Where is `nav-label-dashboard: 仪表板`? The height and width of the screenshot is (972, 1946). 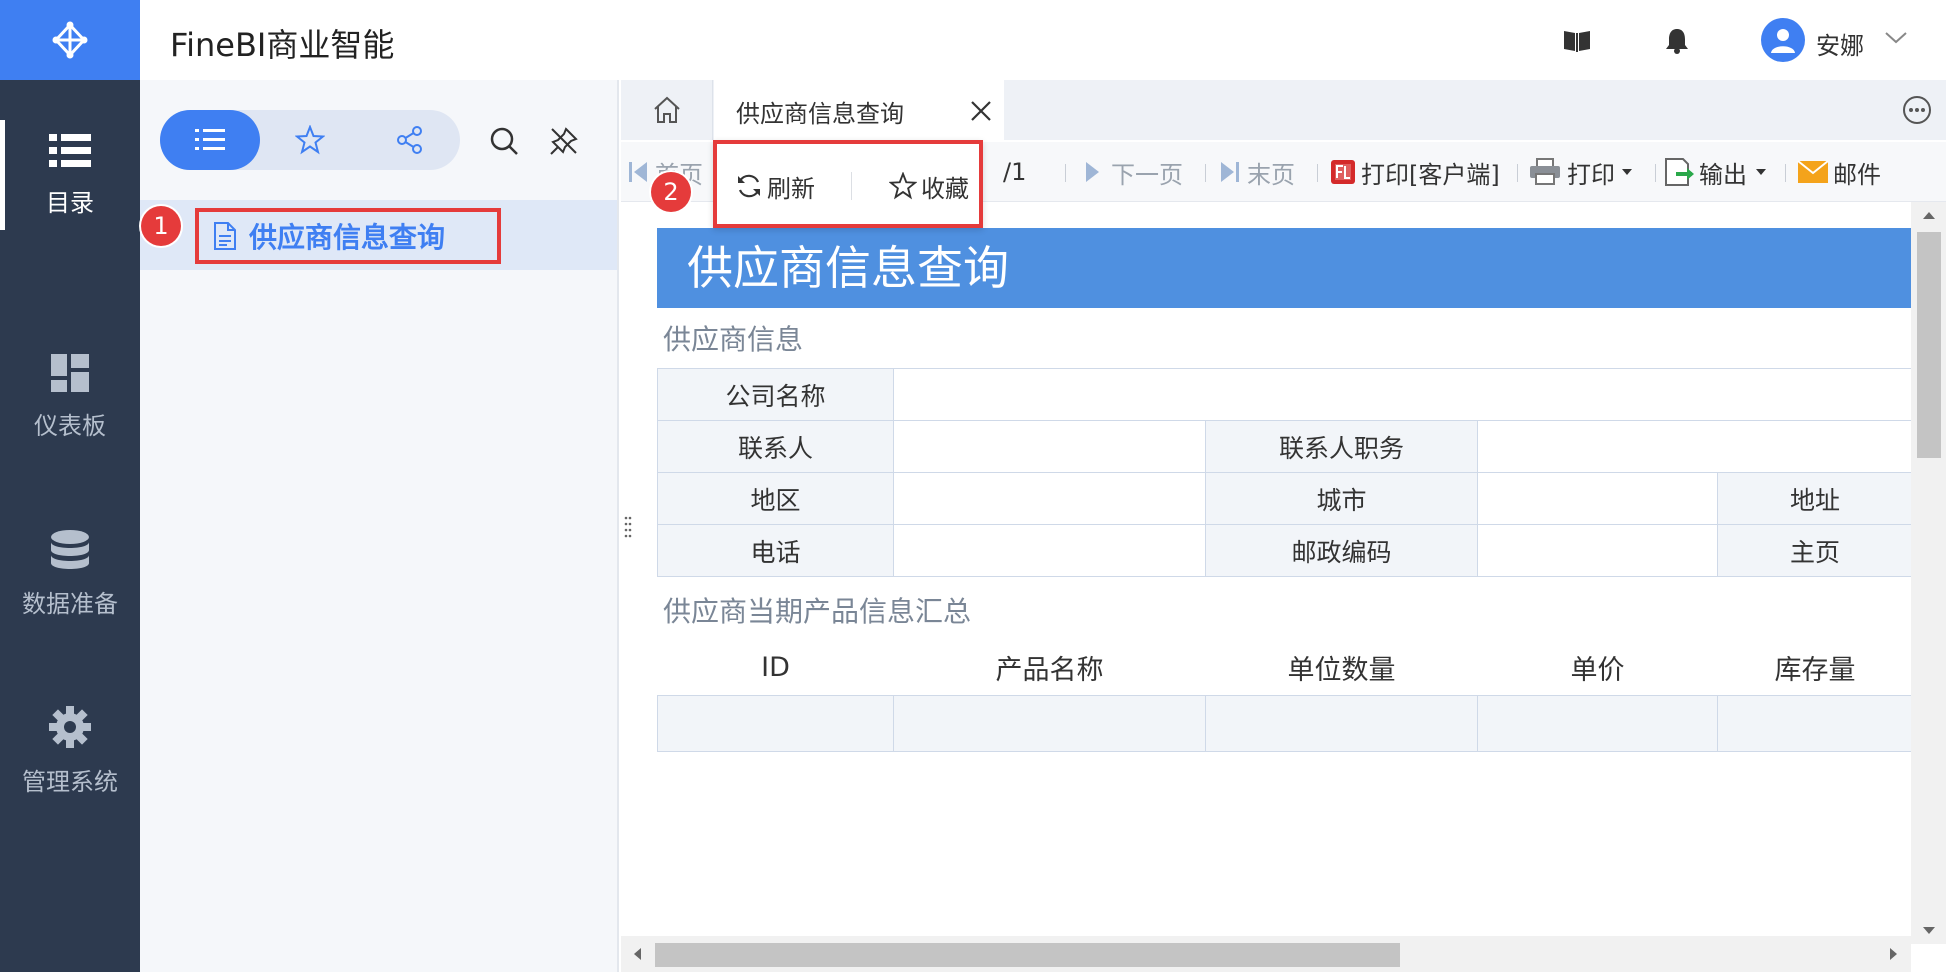
nav-label-dashboard: 仪表板 is located at coordinates (70, 425).